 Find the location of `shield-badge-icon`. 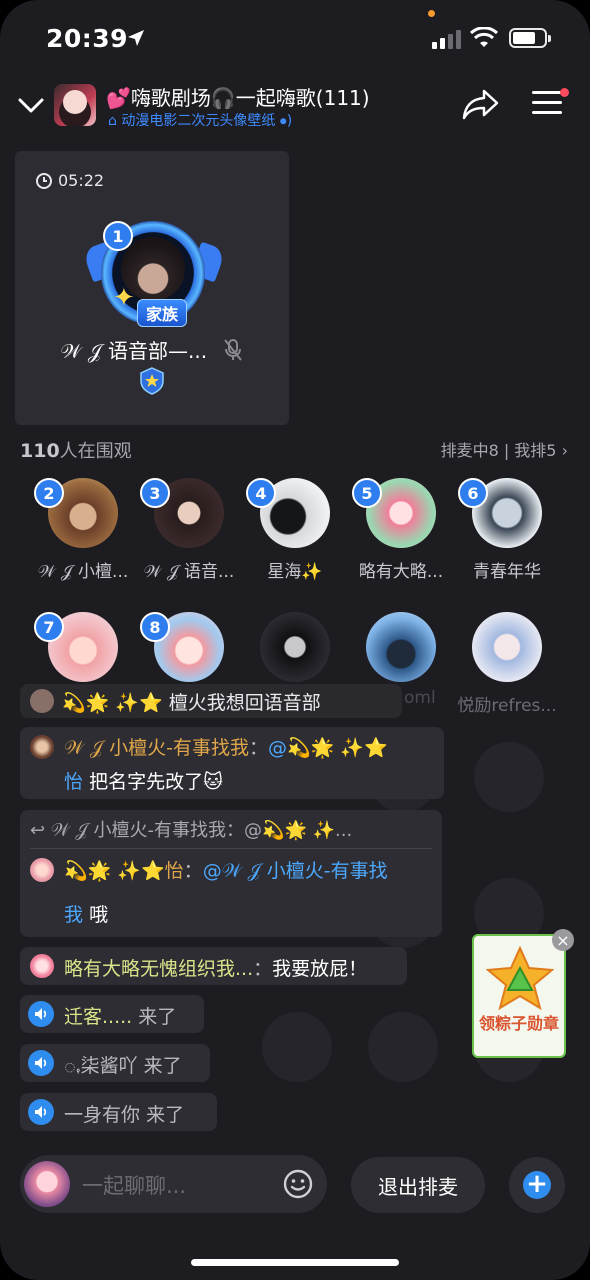

shield-badge-icon is located at coordinates (152, 381).